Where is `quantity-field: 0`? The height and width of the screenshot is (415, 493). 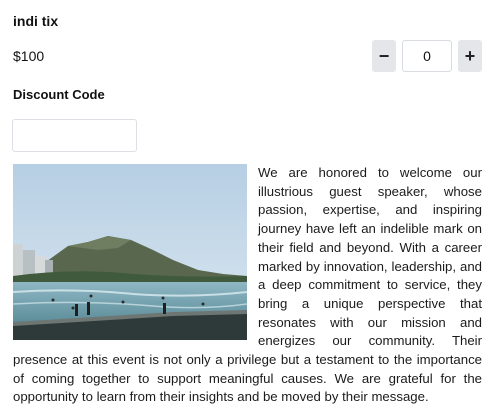 quantity-field: 0 is located at coordinates (427, 56).